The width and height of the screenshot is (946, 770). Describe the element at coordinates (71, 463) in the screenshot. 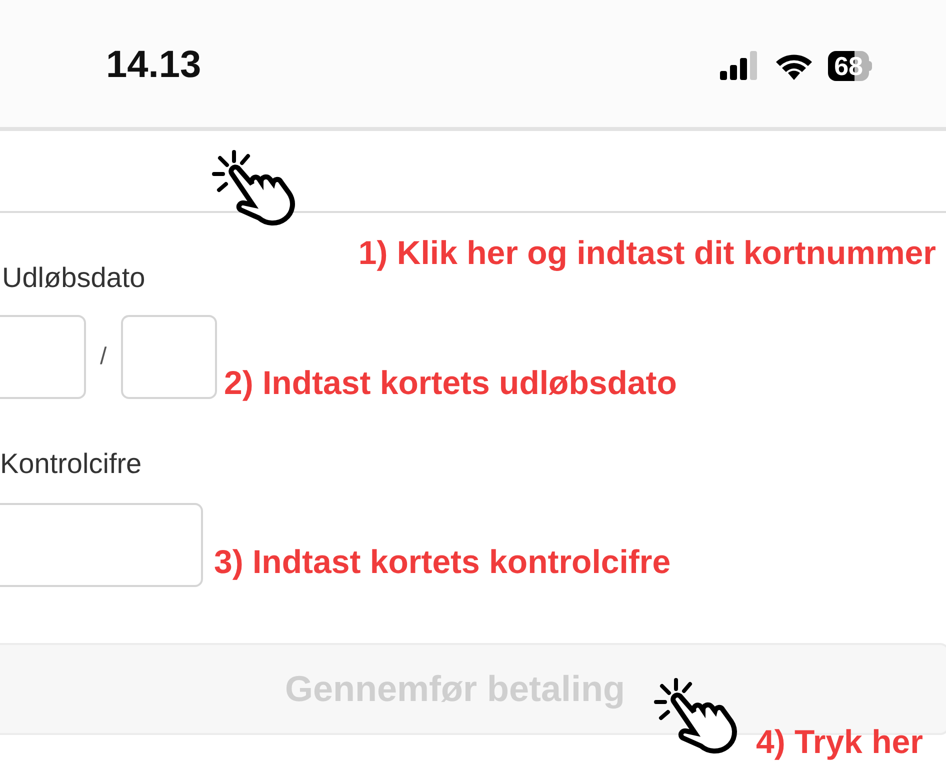

I see `field-label: Kontrolcifre` at that location.